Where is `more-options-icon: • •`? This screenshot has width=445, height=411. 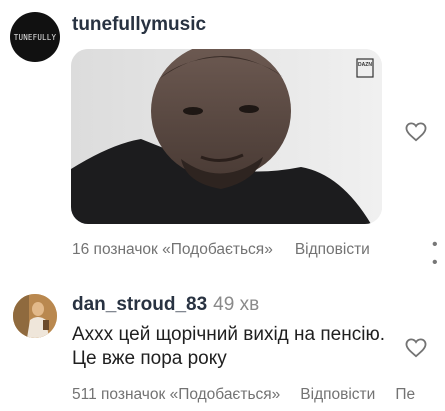 more-options-icon: • • is located at coordinates (438, 254).